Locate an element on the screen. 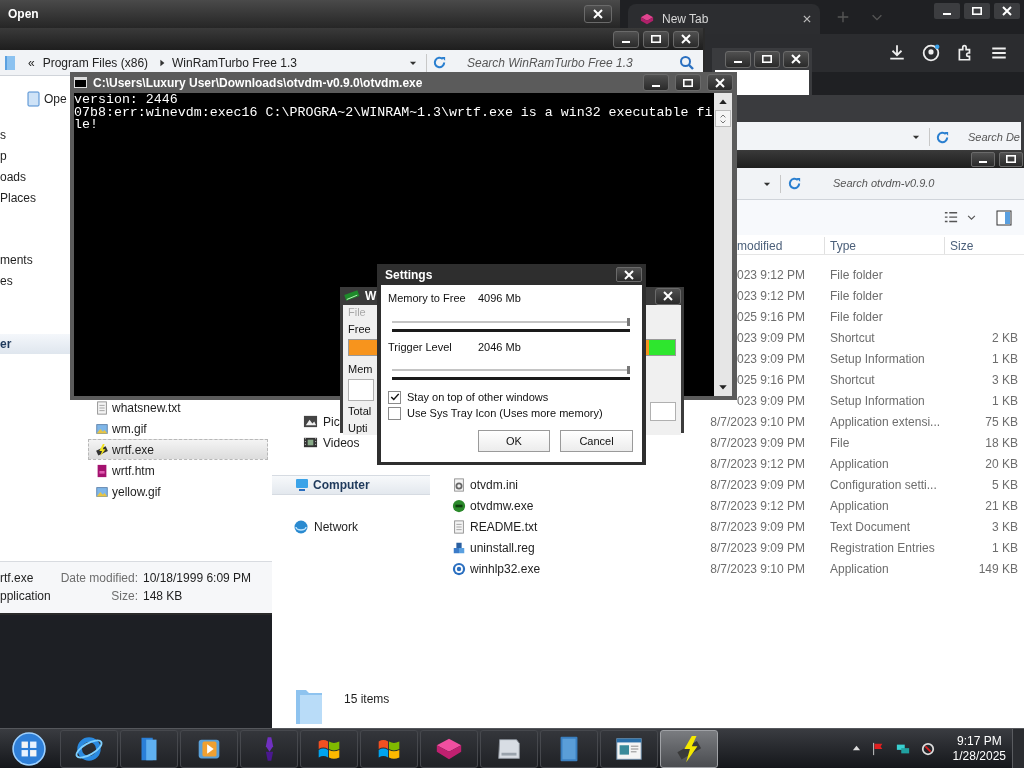  nav-item: Videos is located at coordinates (341, 442).